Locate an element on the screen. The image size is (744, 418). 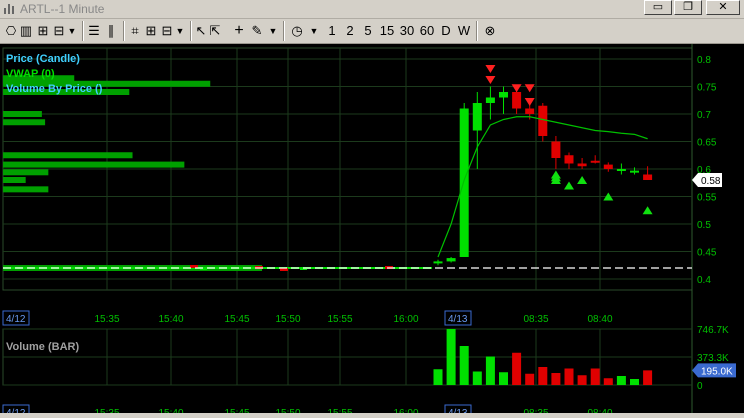
chart-type-icon: ⎔ is located at coordinates (11, 31).